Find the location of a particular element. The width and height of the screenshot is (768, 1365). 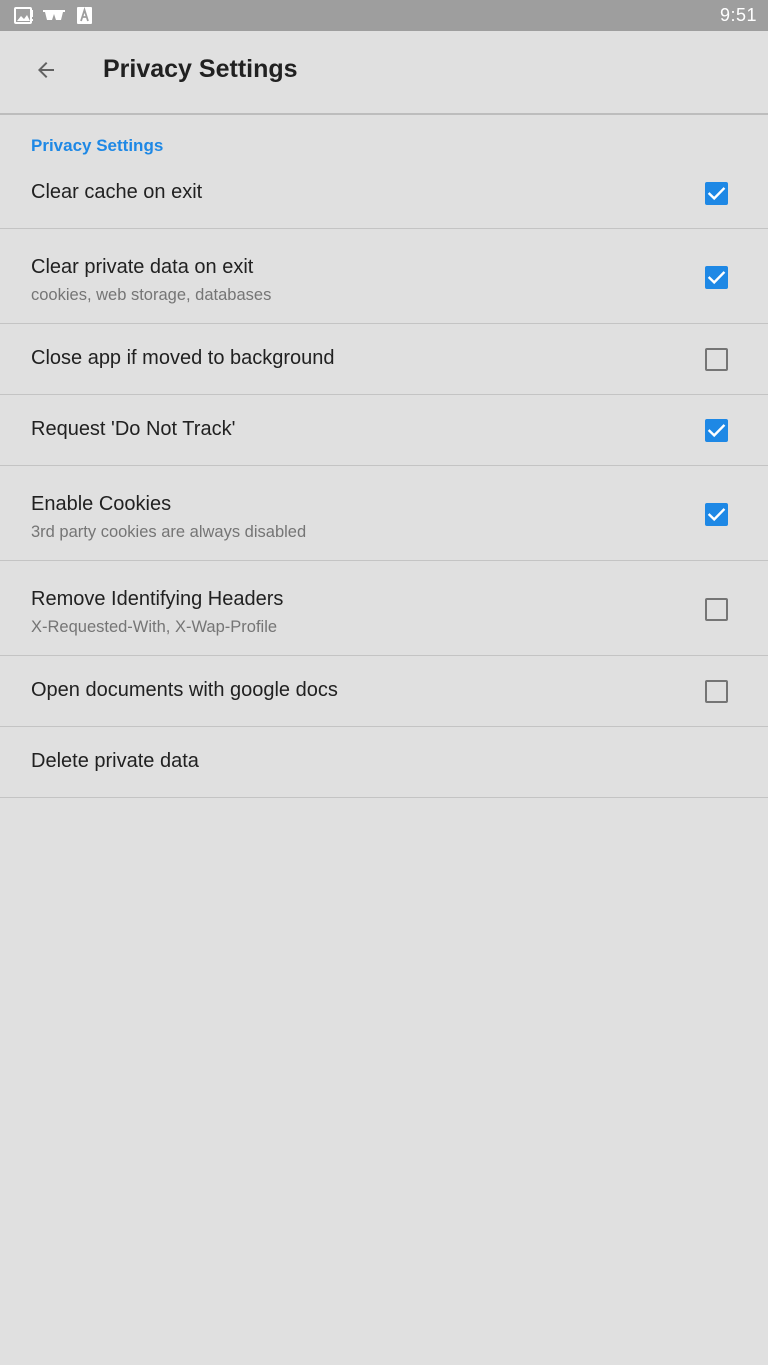

section-header-label: Privacy Settings is located at coordinates (97, 145).